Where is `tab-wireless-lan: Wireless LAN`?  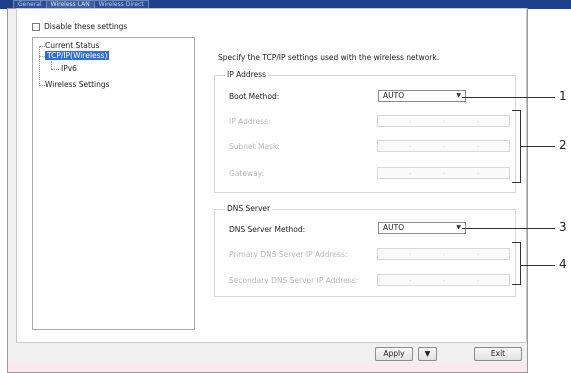 tab-wireless-lan: Wireless LAN is located at coordinates (70, 4).